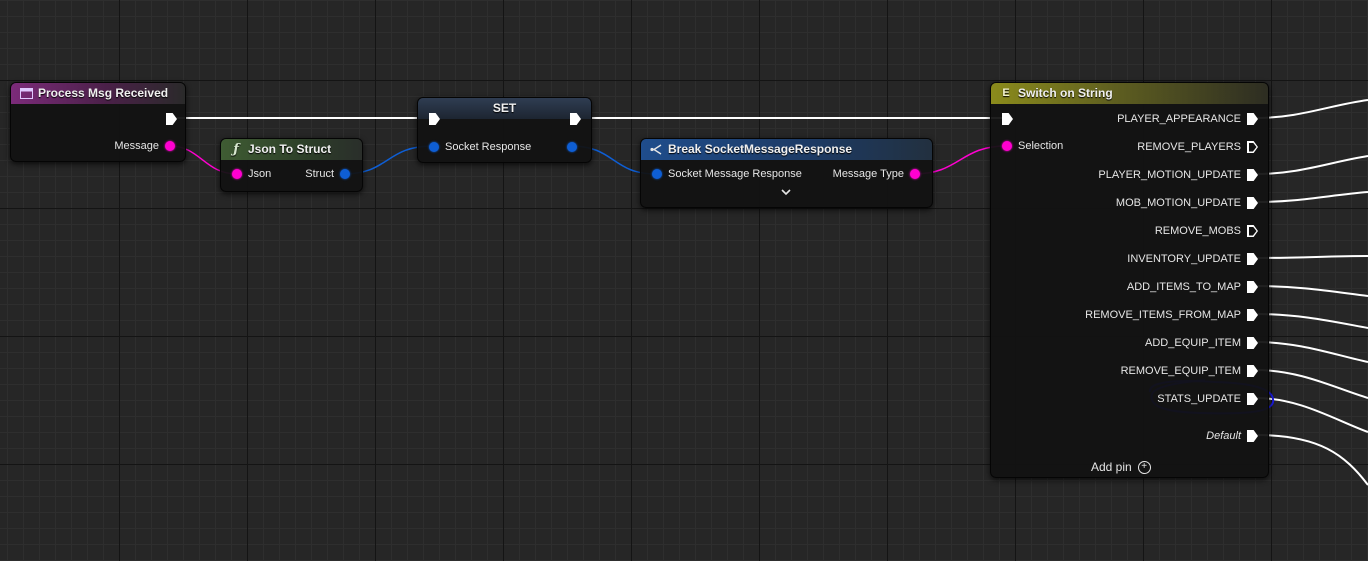  I want to click on add-pin-button: Add pin +, so click(1121, 467).